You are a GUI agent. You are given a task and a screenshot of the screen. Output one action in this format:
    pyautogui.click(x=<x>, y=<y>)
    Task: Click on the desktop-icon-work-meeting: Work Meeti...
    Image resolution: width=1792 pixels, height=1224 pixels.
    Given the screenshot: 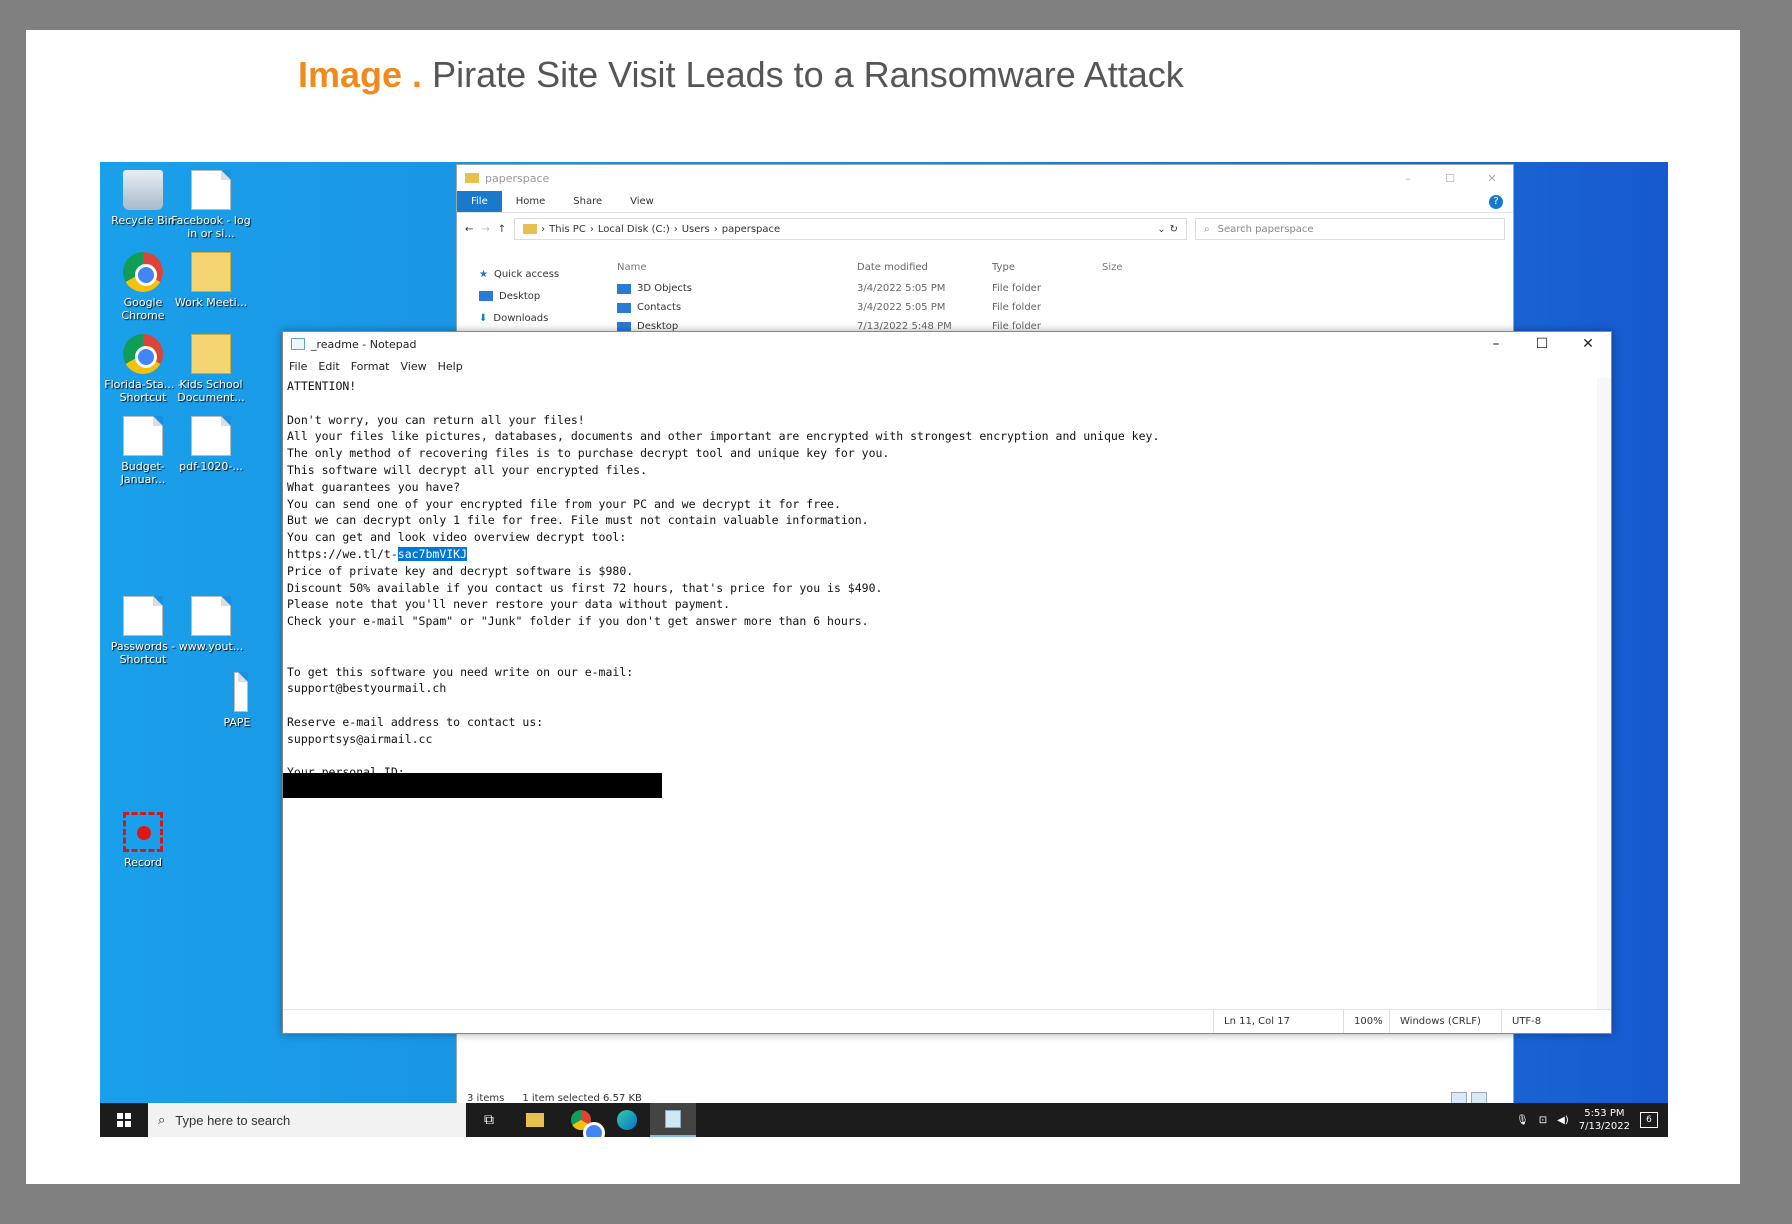 What is the action you would take?
    pyautogui.click(x=211, y=280)
    